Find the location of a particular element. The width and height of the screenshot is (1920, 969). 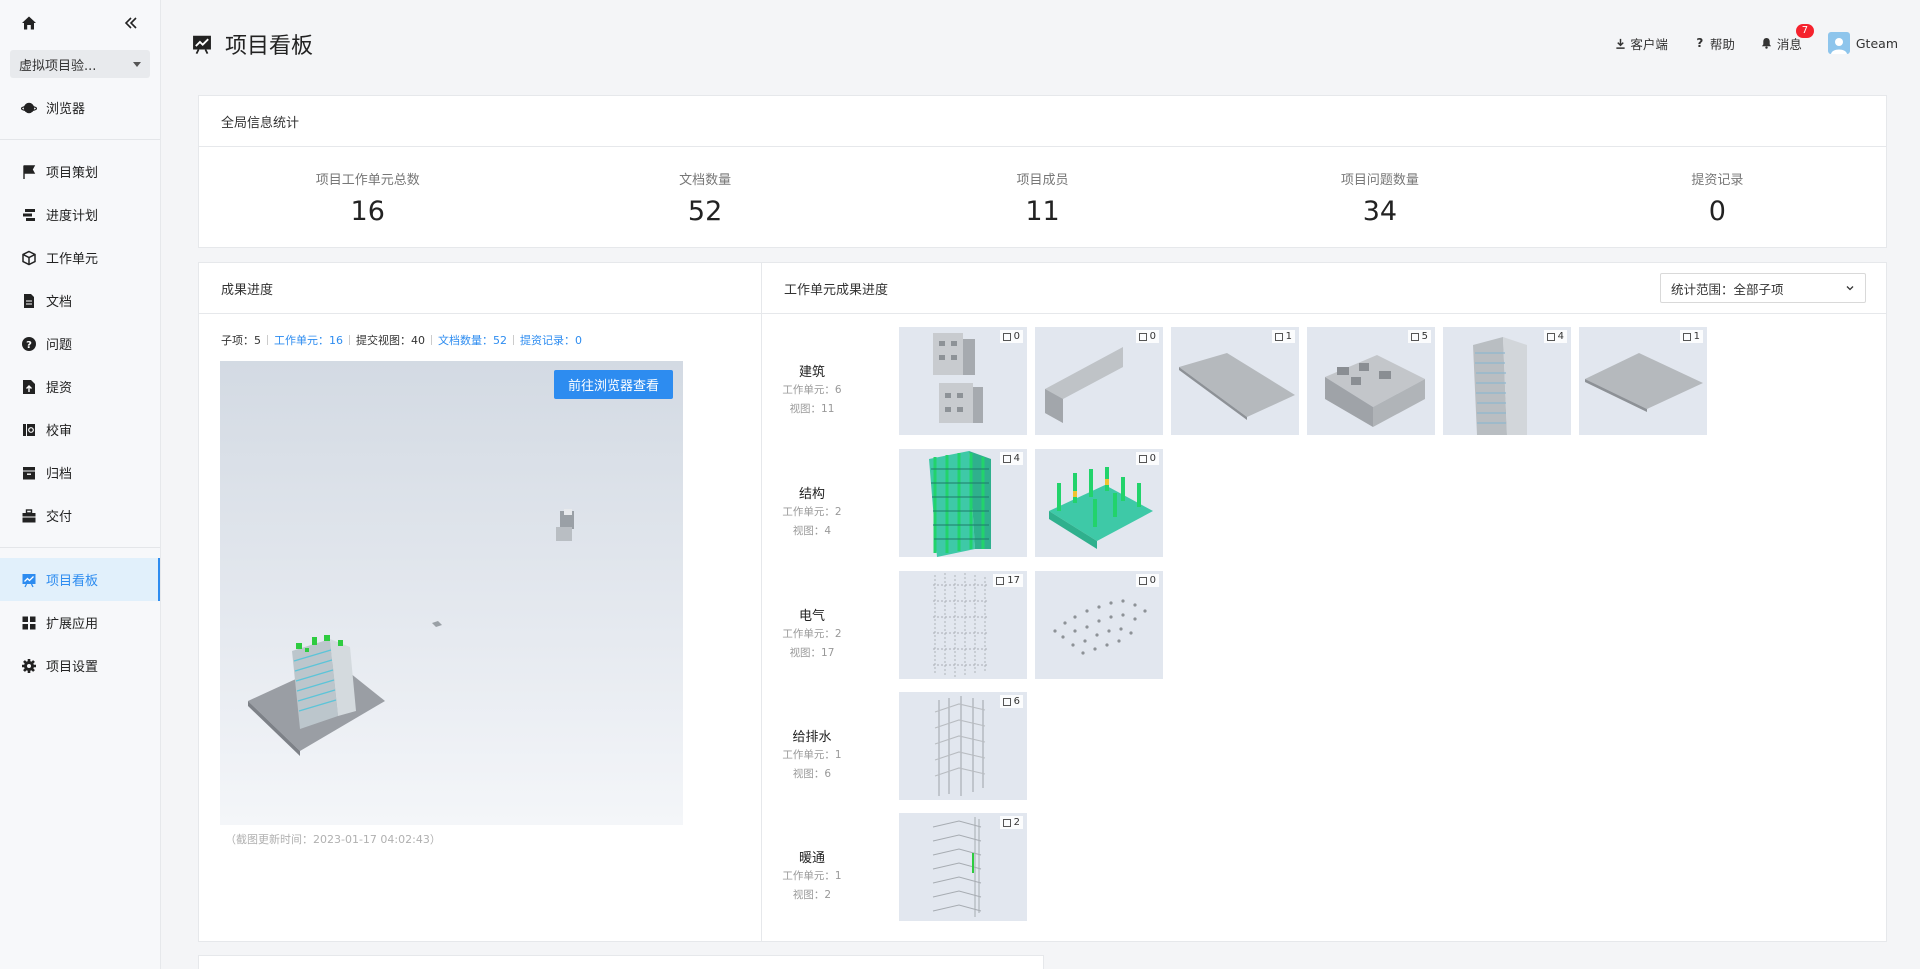

stat-members: 项目成员 11 is located at coordinates (1042, 197).